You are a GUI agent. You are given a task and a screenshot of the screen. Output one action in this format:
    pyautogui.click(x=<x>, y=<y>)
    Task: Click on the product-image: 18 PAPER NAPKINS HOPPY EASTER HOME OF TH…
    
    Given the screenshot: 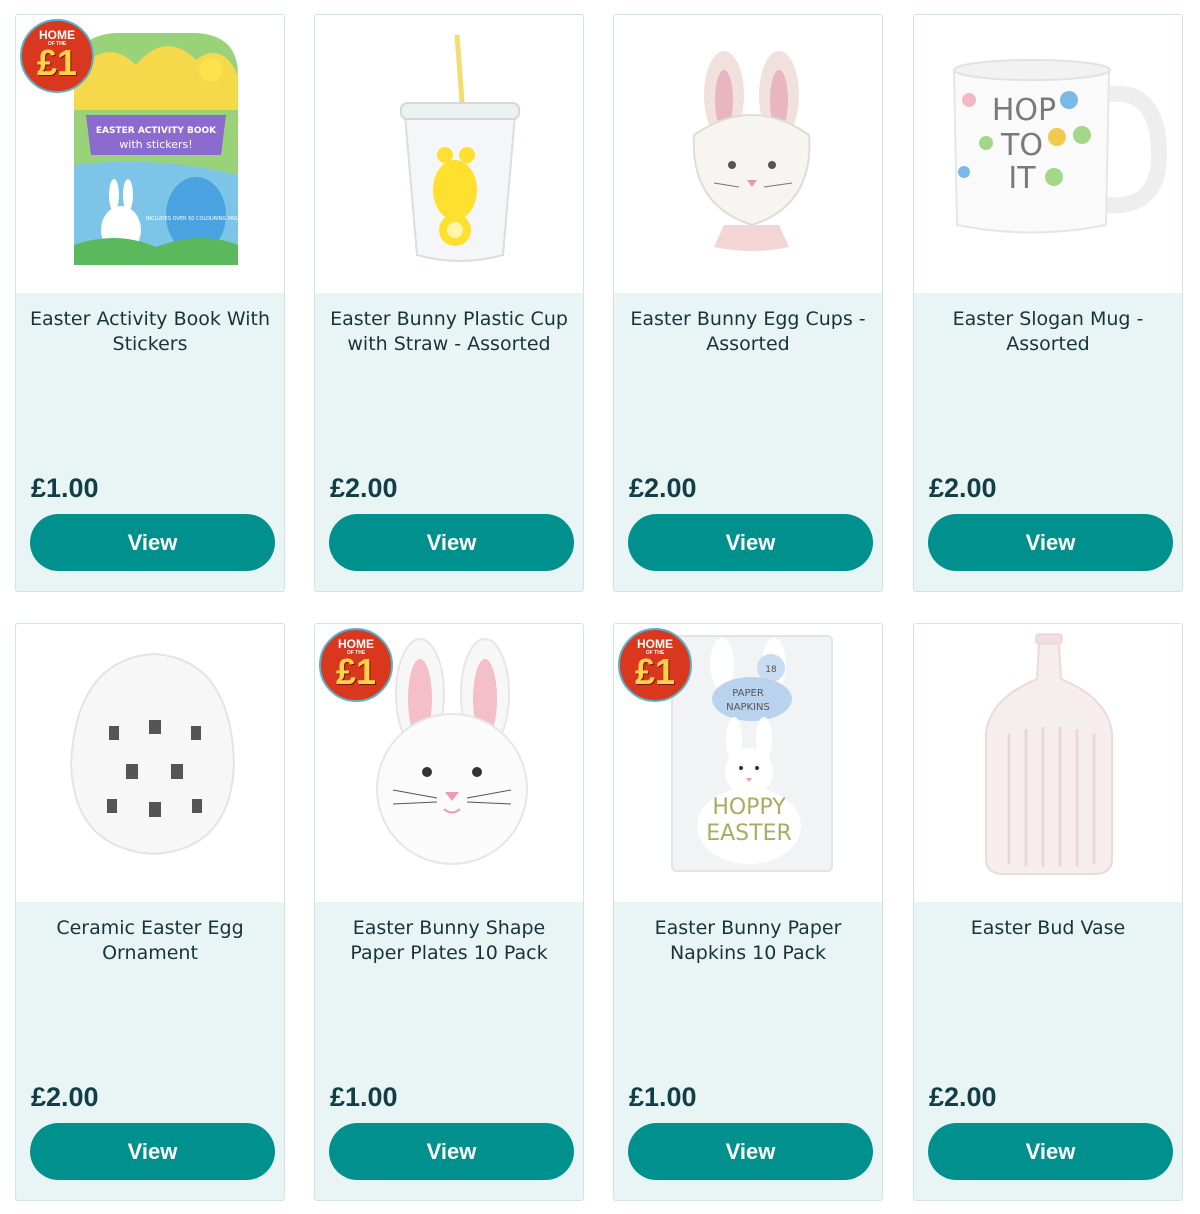 What is the action you would take?
    pyautogui.click(x=748, y=763)
    